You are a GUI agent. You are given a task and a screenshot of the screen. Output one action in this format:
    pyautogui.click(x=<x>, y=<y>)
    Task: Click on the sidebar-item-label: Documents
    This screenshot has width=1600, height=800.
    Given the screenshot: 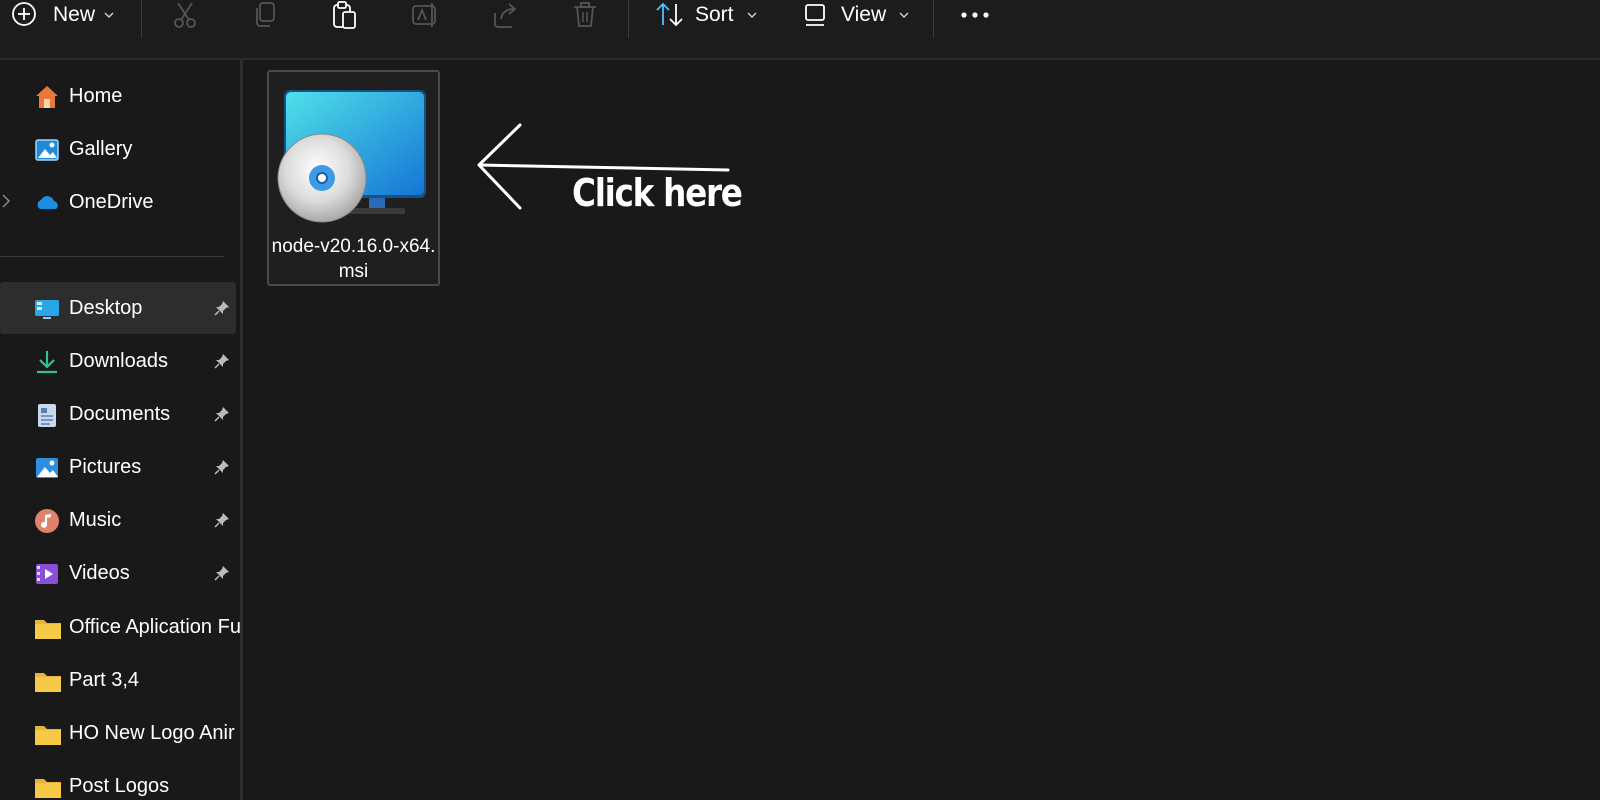 What is the action you would take?
    pyautogui.click(x=120, y=413)
    